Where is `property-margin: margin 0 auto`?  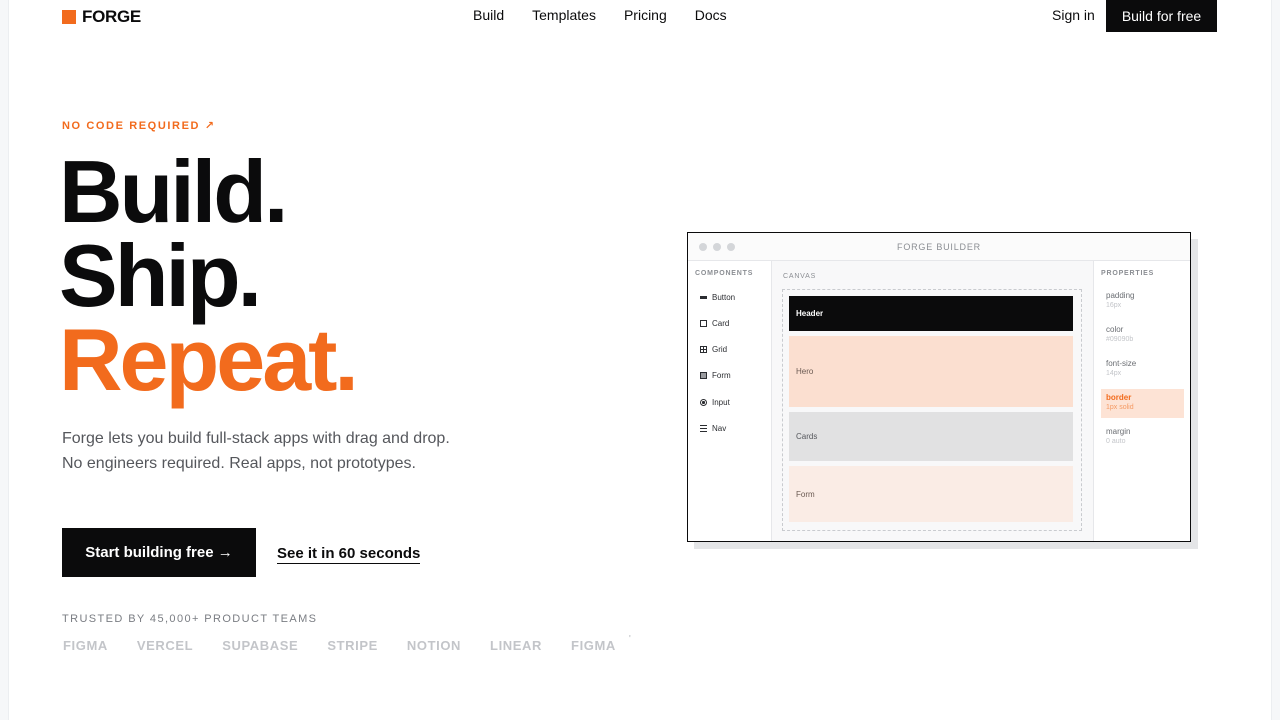 property-margin: margin 0 auto is located at coordinates (1142, 437).